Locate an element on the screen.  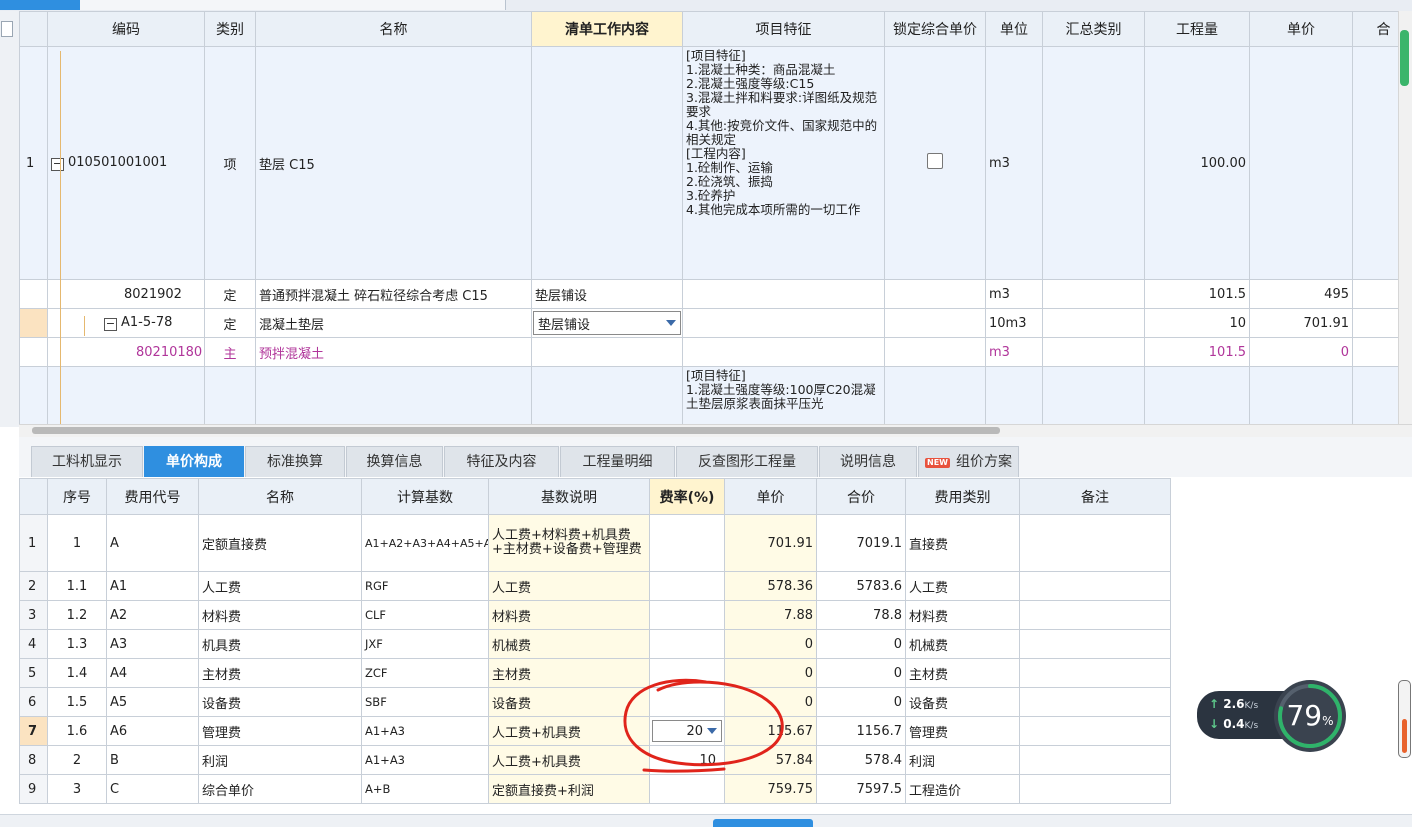
name-cell: 综合单价 is located at coordinates (280, 789).